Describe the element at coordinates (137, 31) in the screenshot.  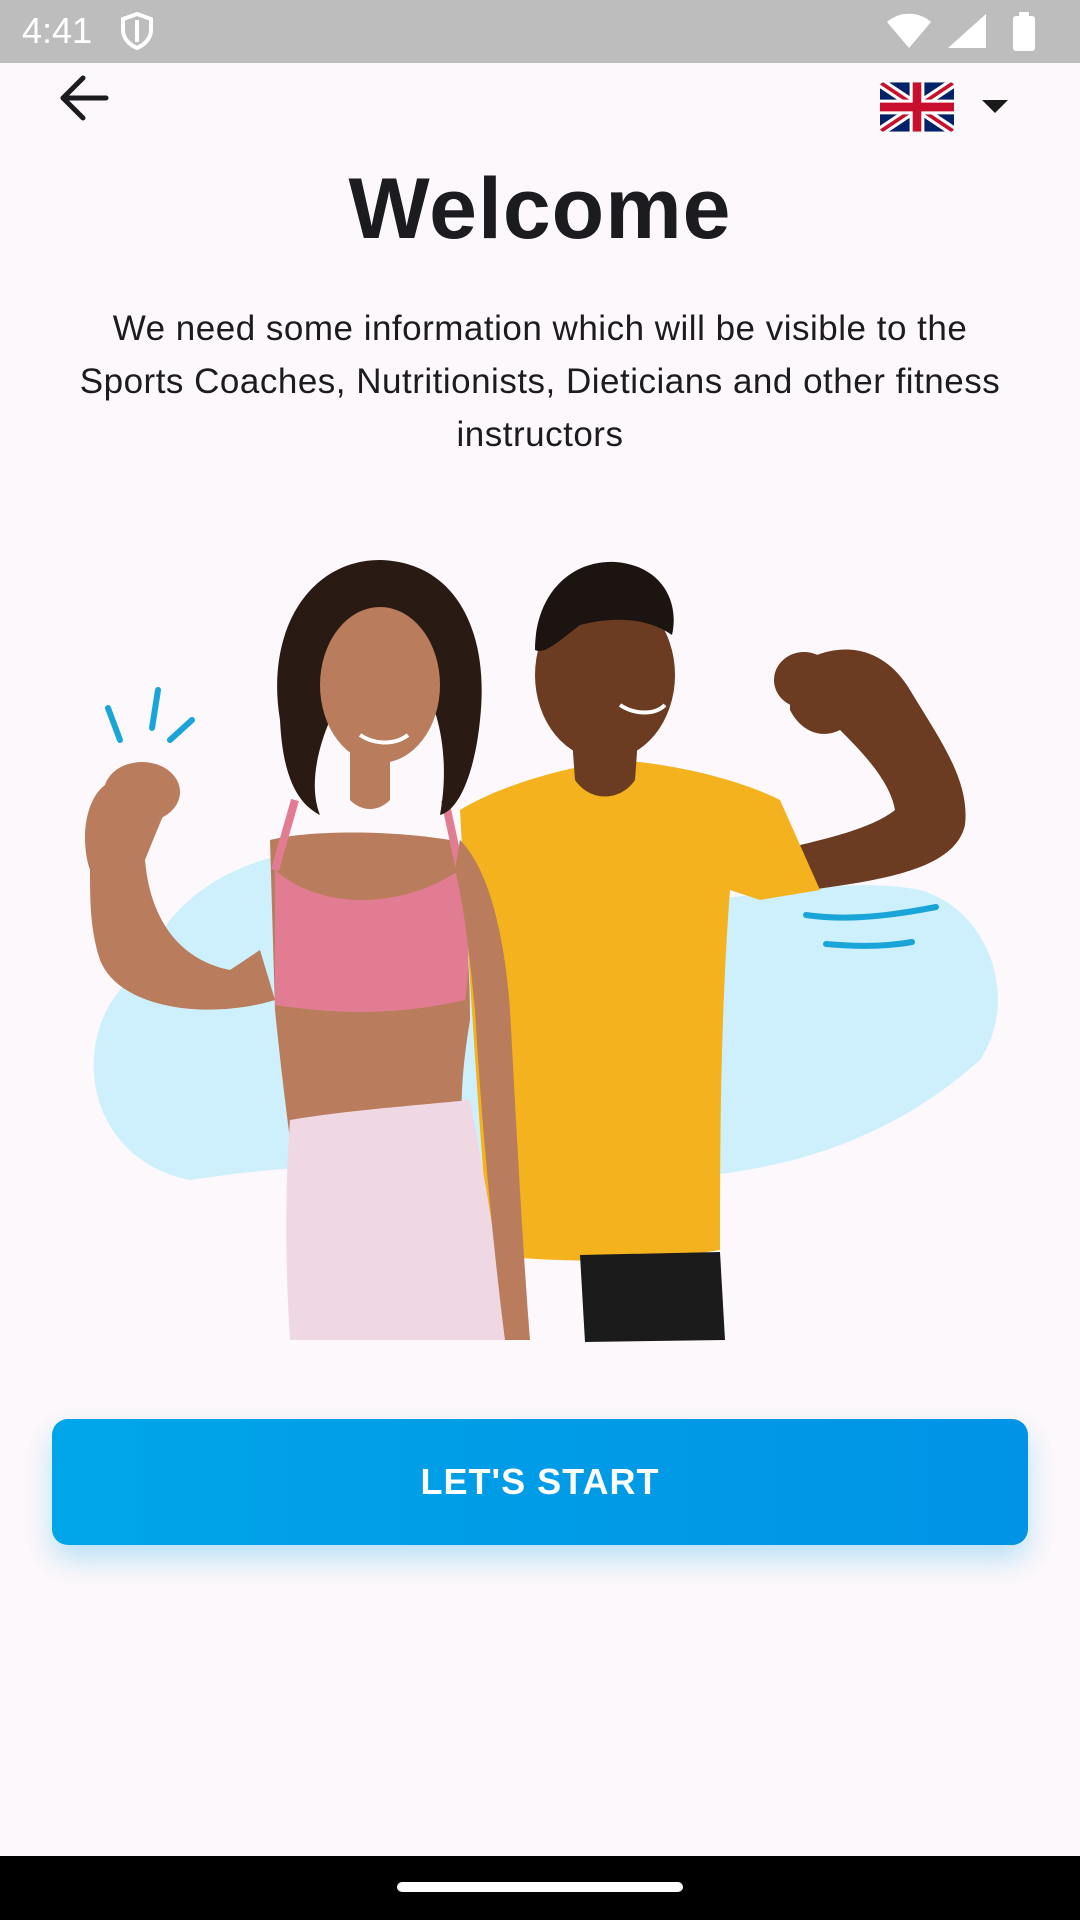
I see `shield-icon` at that location.